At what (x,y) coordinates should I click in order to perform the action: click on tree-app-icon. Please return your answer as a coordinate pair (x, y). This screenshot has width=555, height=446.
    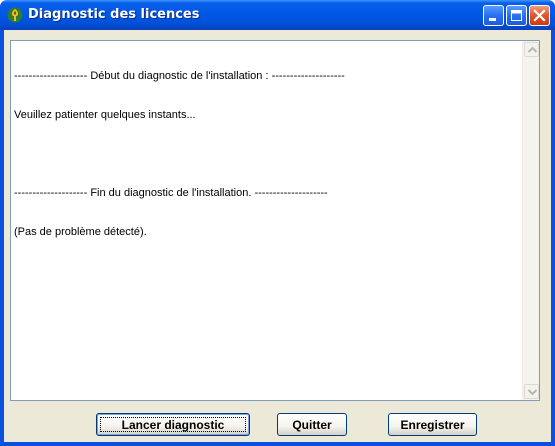
    Looking at the image, I should click on (15, 15).